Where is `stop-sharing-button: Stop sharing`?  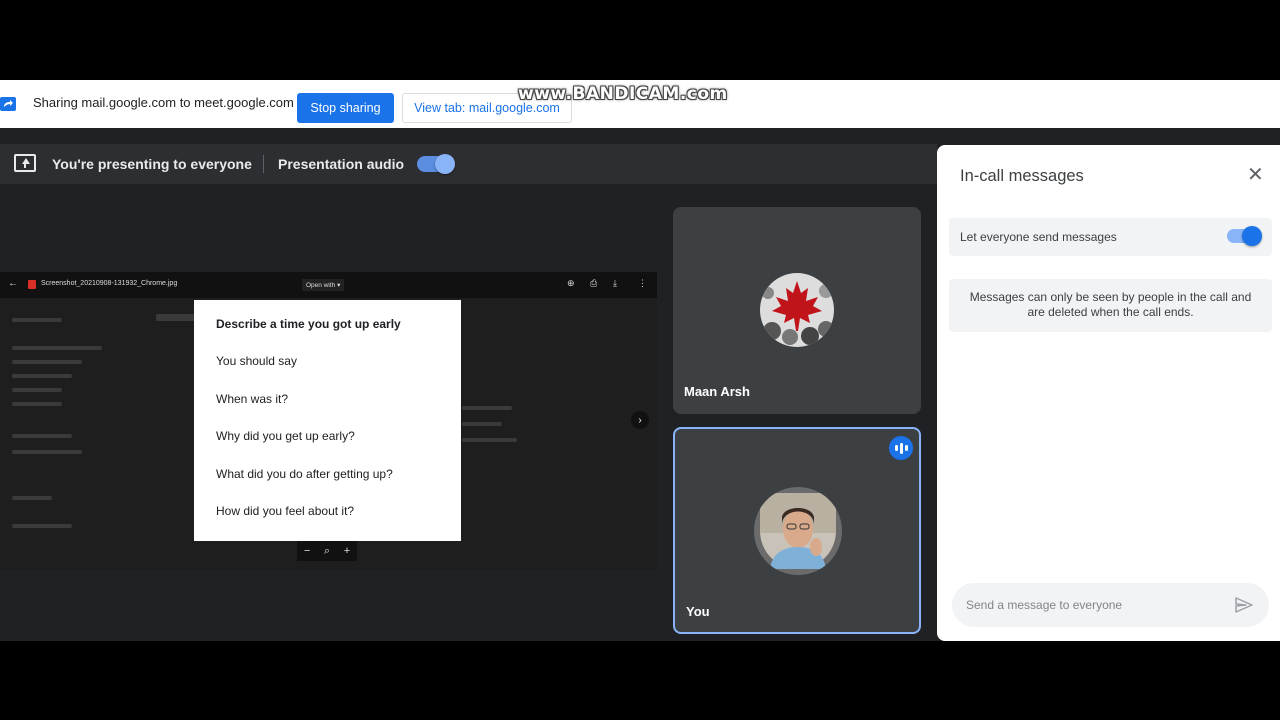
stop-sharing-button: Stop sharing is located at coordinates (345, 108).